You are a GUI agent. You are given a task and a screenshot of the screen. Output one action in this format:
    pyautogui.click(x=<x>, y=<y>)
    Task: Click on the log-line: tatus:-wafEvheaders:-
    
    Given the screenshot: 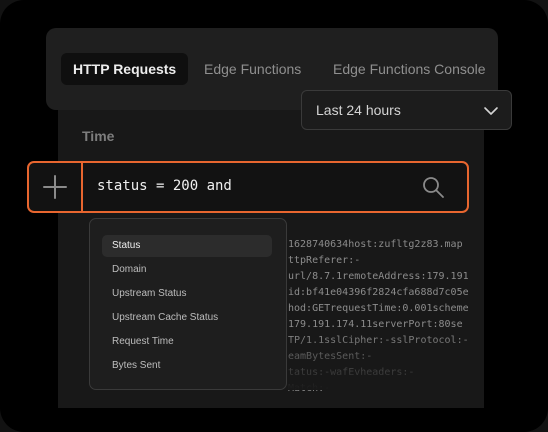 What is the action you would take?
    pyautogui.click(x=351, y=372)
    